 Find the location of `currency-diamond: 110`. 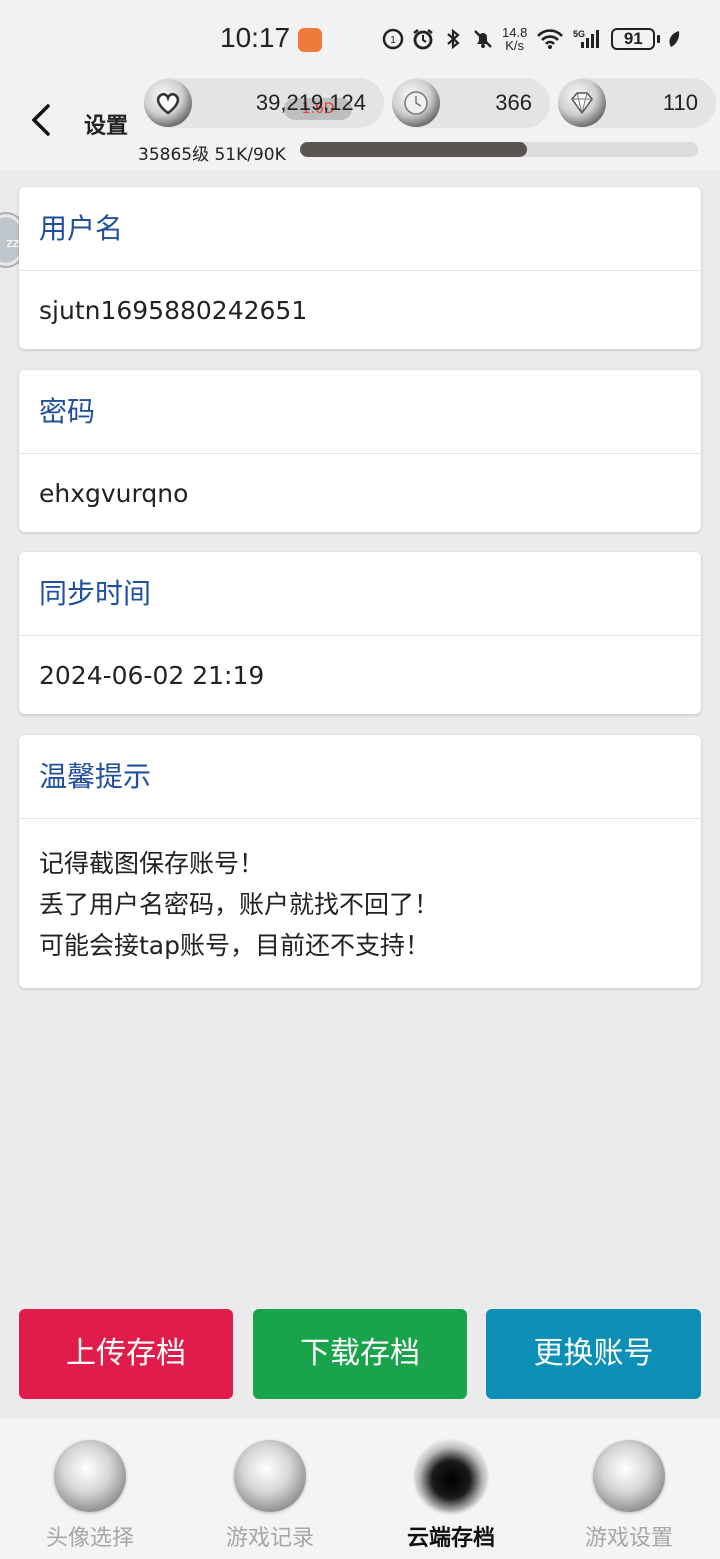

currency-diamond: 110 is located at coordinates (637, 103).